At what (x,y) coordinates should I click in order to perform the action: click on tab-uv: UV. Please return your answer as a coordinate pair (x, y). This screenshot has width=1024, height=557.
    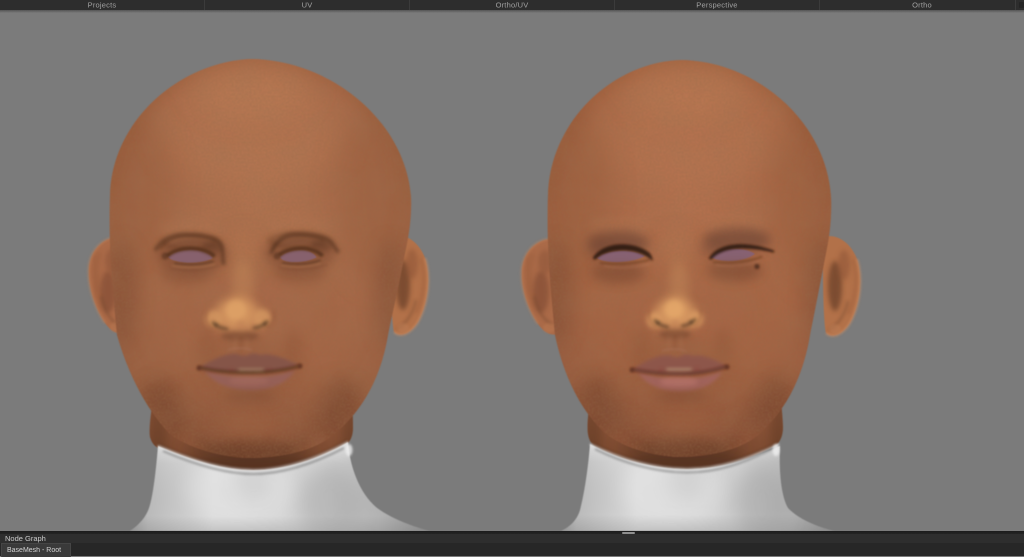
    Looking at the image, I should click on (306, 5).